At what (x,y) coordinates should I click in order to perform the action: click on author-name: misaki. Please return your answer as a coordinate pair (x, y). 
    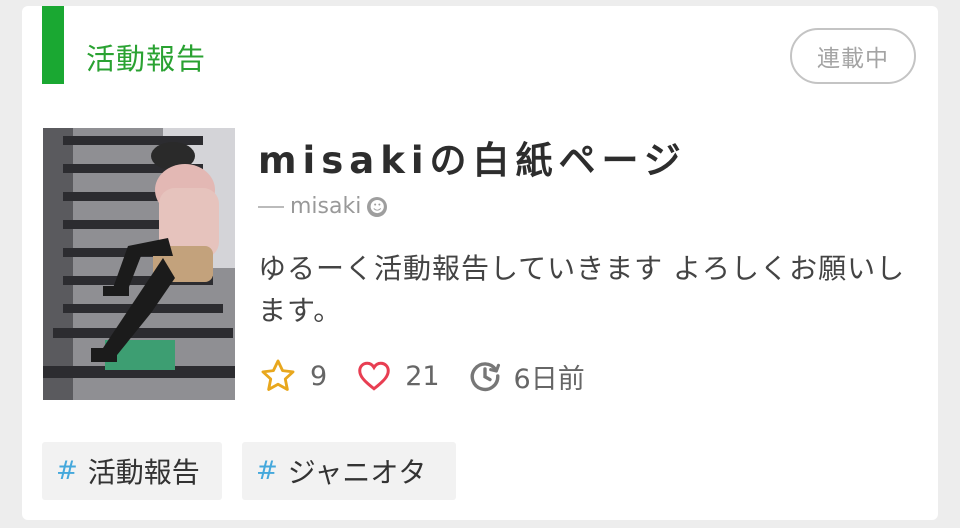
    Looking at the image, I should click on (325, 206).